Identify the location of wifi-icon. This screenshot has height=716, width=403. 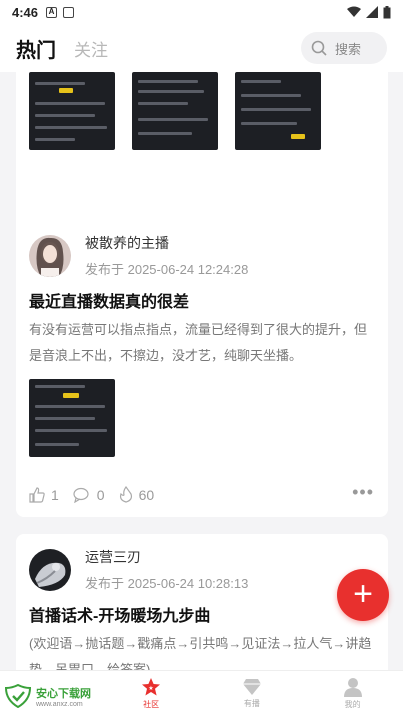
(354, 11).